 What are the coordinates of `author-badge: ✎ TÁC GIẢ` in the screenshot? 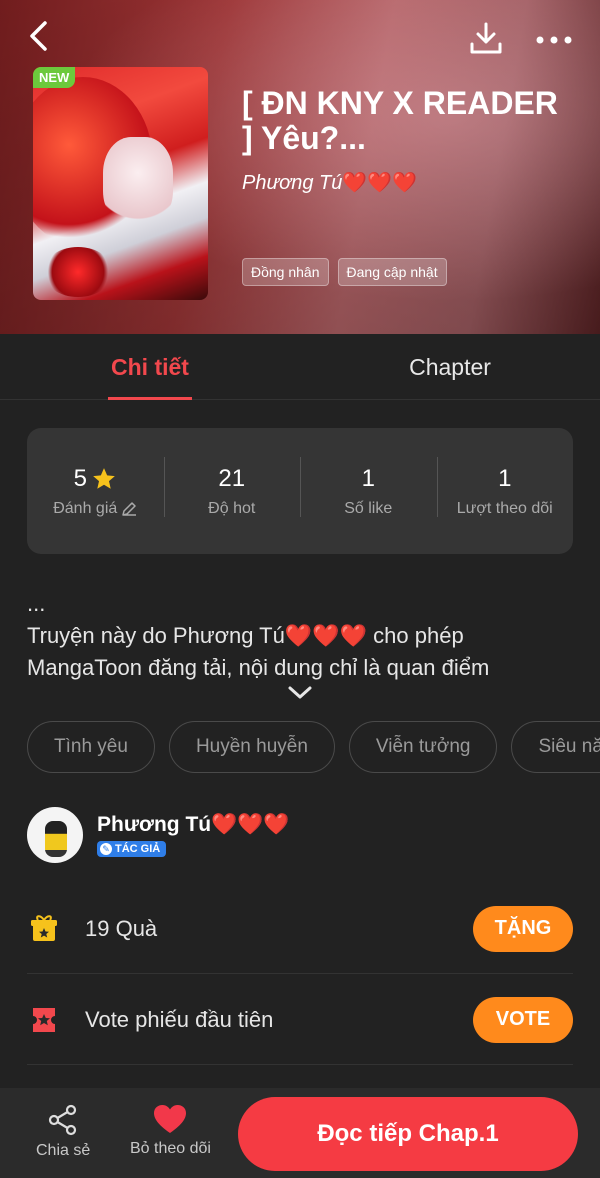 It's located at (132, 849).